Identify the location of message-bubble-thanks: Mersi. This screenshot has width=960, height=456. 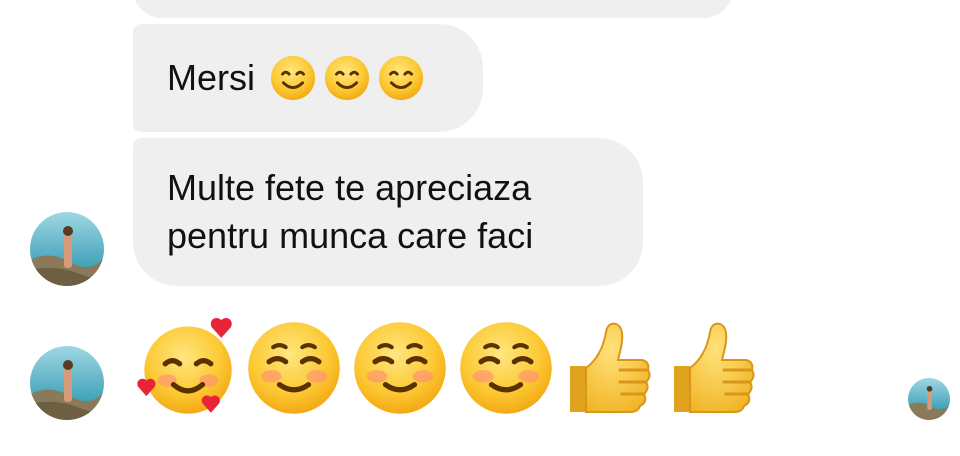
(308, 78).